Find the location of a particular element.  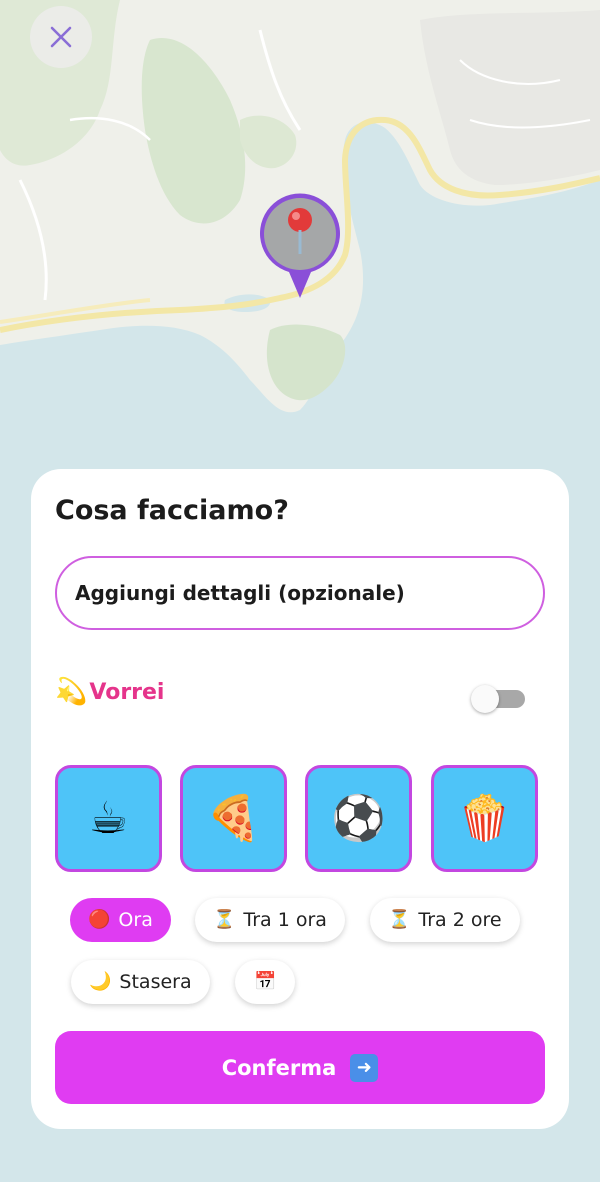

activity-coffee: ☕ is located at coordinates (108, 818).